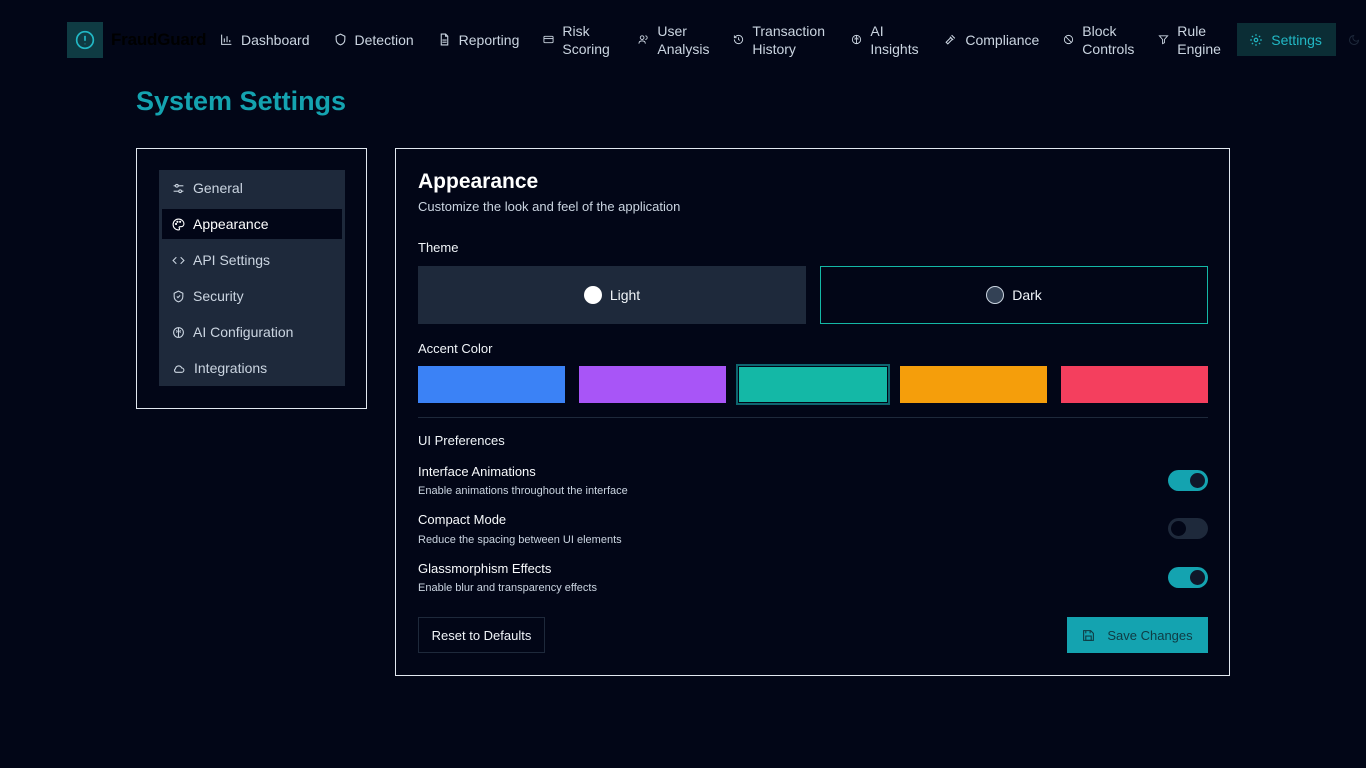  What do you see at coordinates (252, 188) in the screenshot?
I see `sidebar-item-general: General` at bounding box center [252, 188].